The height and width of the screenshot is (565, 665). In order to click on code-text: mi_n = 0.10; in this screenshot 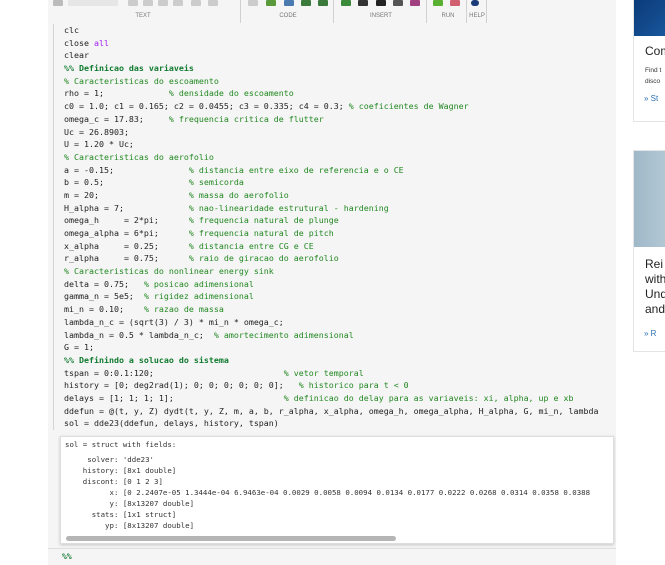, I will do `click(104, 309)`.